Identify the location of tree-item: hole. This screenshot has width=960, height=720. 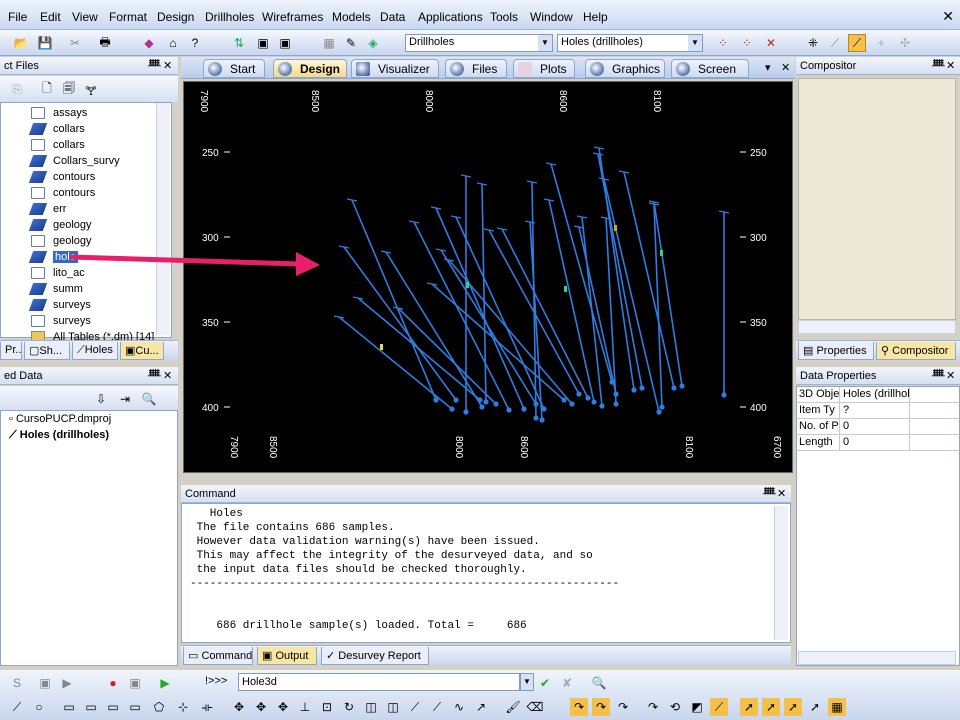
(53, 257).